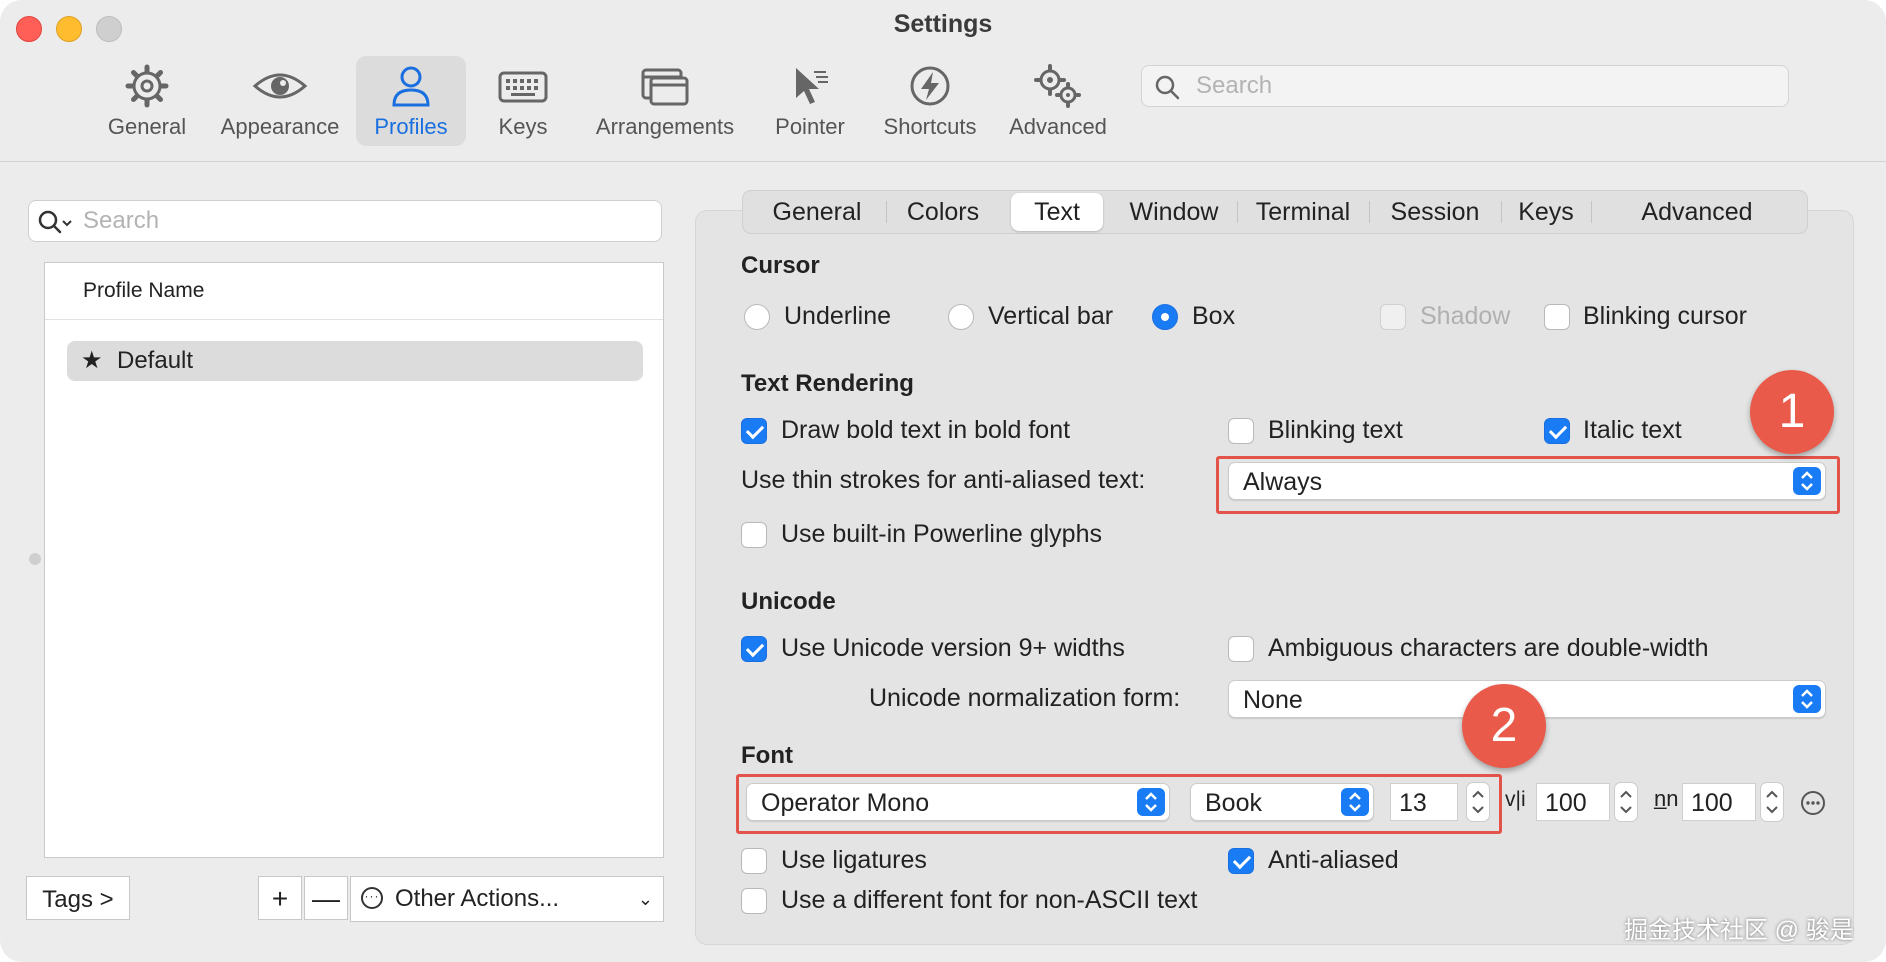 Image resolution: width=1886 pixels, height=962 pixels. Describe the element at coordinates (1435, 212) in the screenshot. I see `tab-session: Session` at that location.